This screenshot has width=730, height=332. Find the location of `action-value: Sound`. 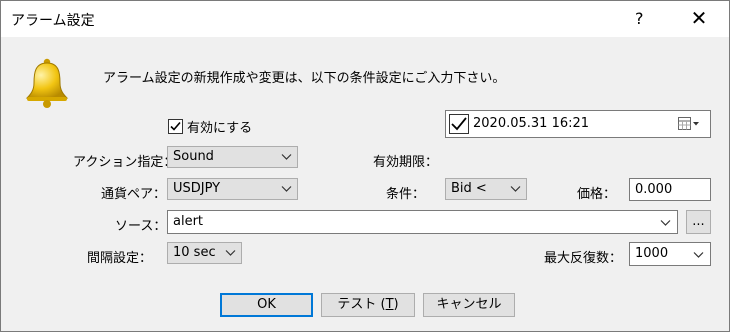

action-value: Sound is located at coordinates (193, 156).